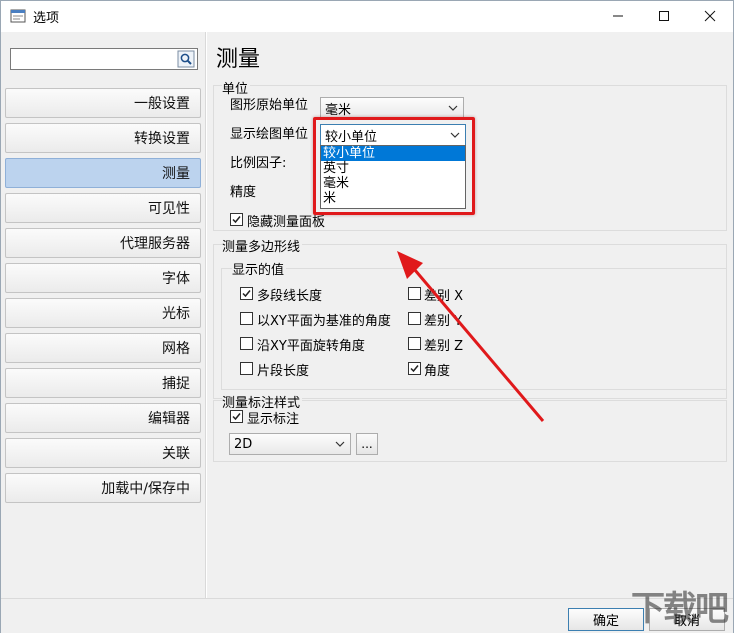 This screenshot has width=734, height=633. I want to click on polyline-length-label: 多段线长度, so click(290, 296).